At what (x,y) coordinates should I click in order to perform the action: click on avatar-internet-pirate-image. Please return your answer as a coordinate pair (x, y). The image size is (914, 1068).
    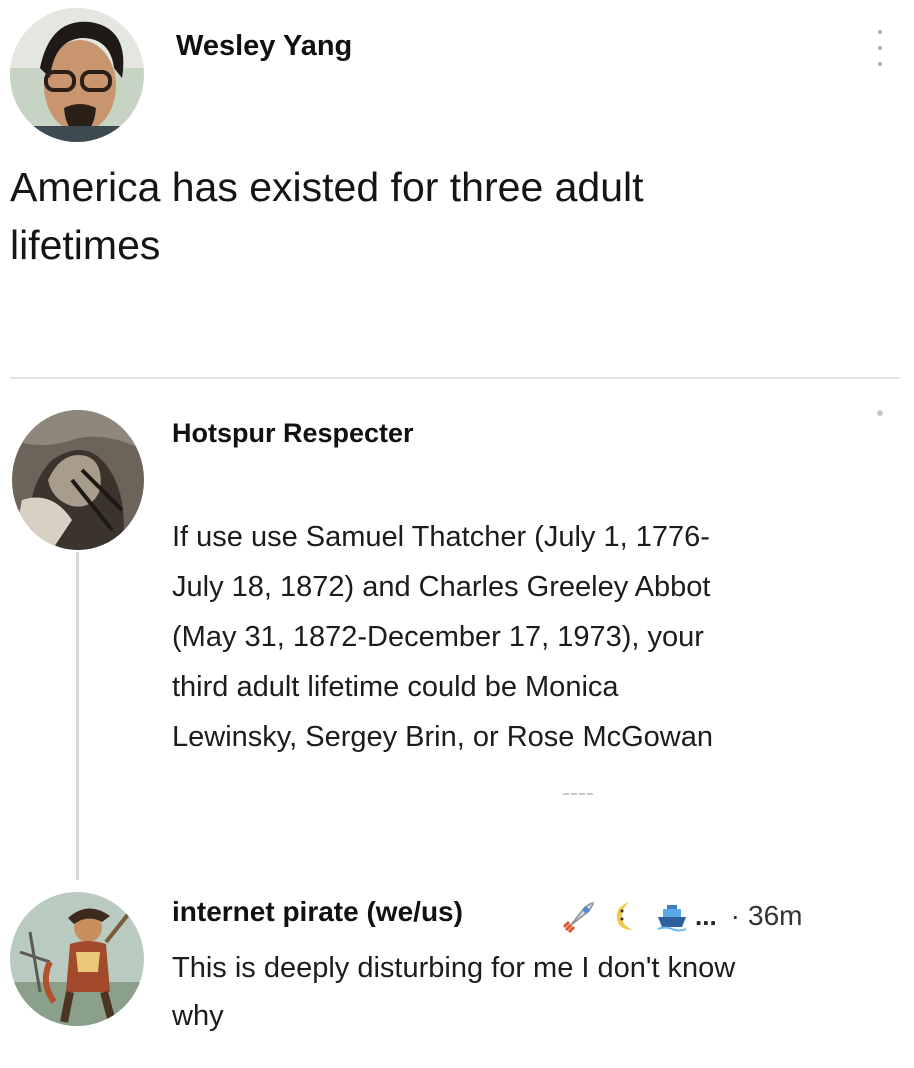
    Looking at the image, I should click on (77, 959).